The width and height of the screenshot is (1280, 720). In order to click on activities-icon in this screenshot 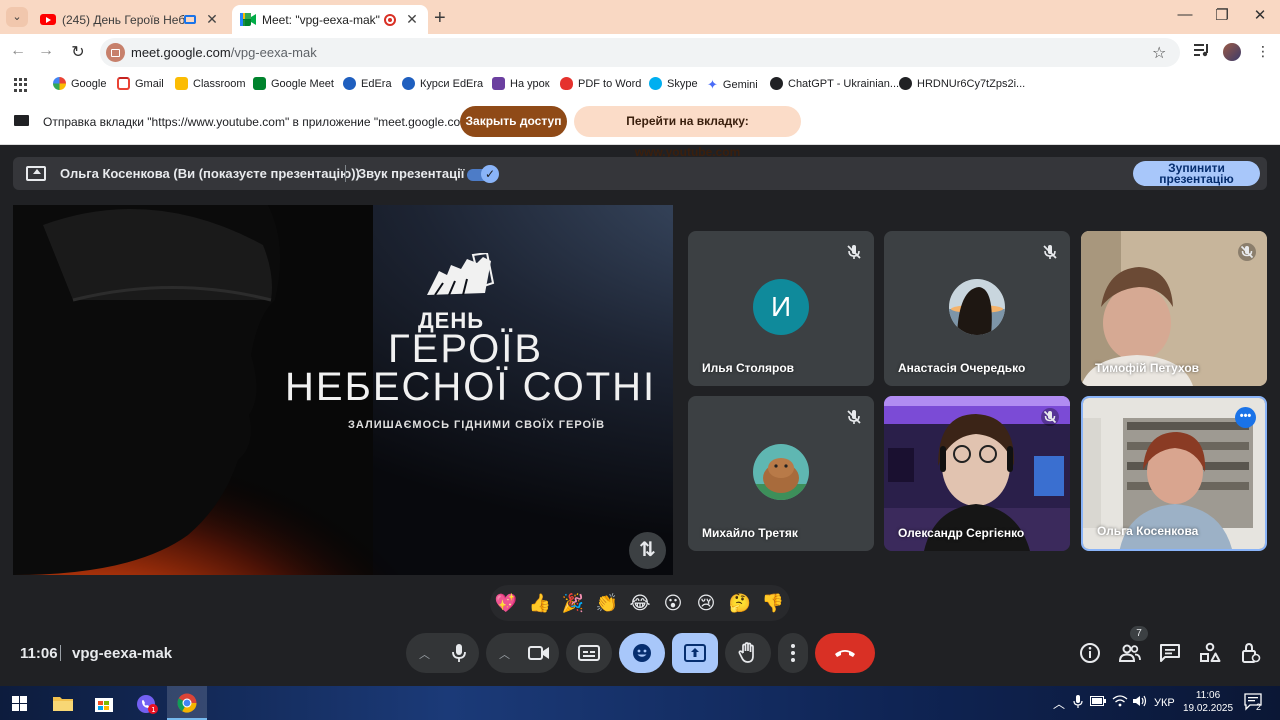, I will do `click(1210, 653)`.